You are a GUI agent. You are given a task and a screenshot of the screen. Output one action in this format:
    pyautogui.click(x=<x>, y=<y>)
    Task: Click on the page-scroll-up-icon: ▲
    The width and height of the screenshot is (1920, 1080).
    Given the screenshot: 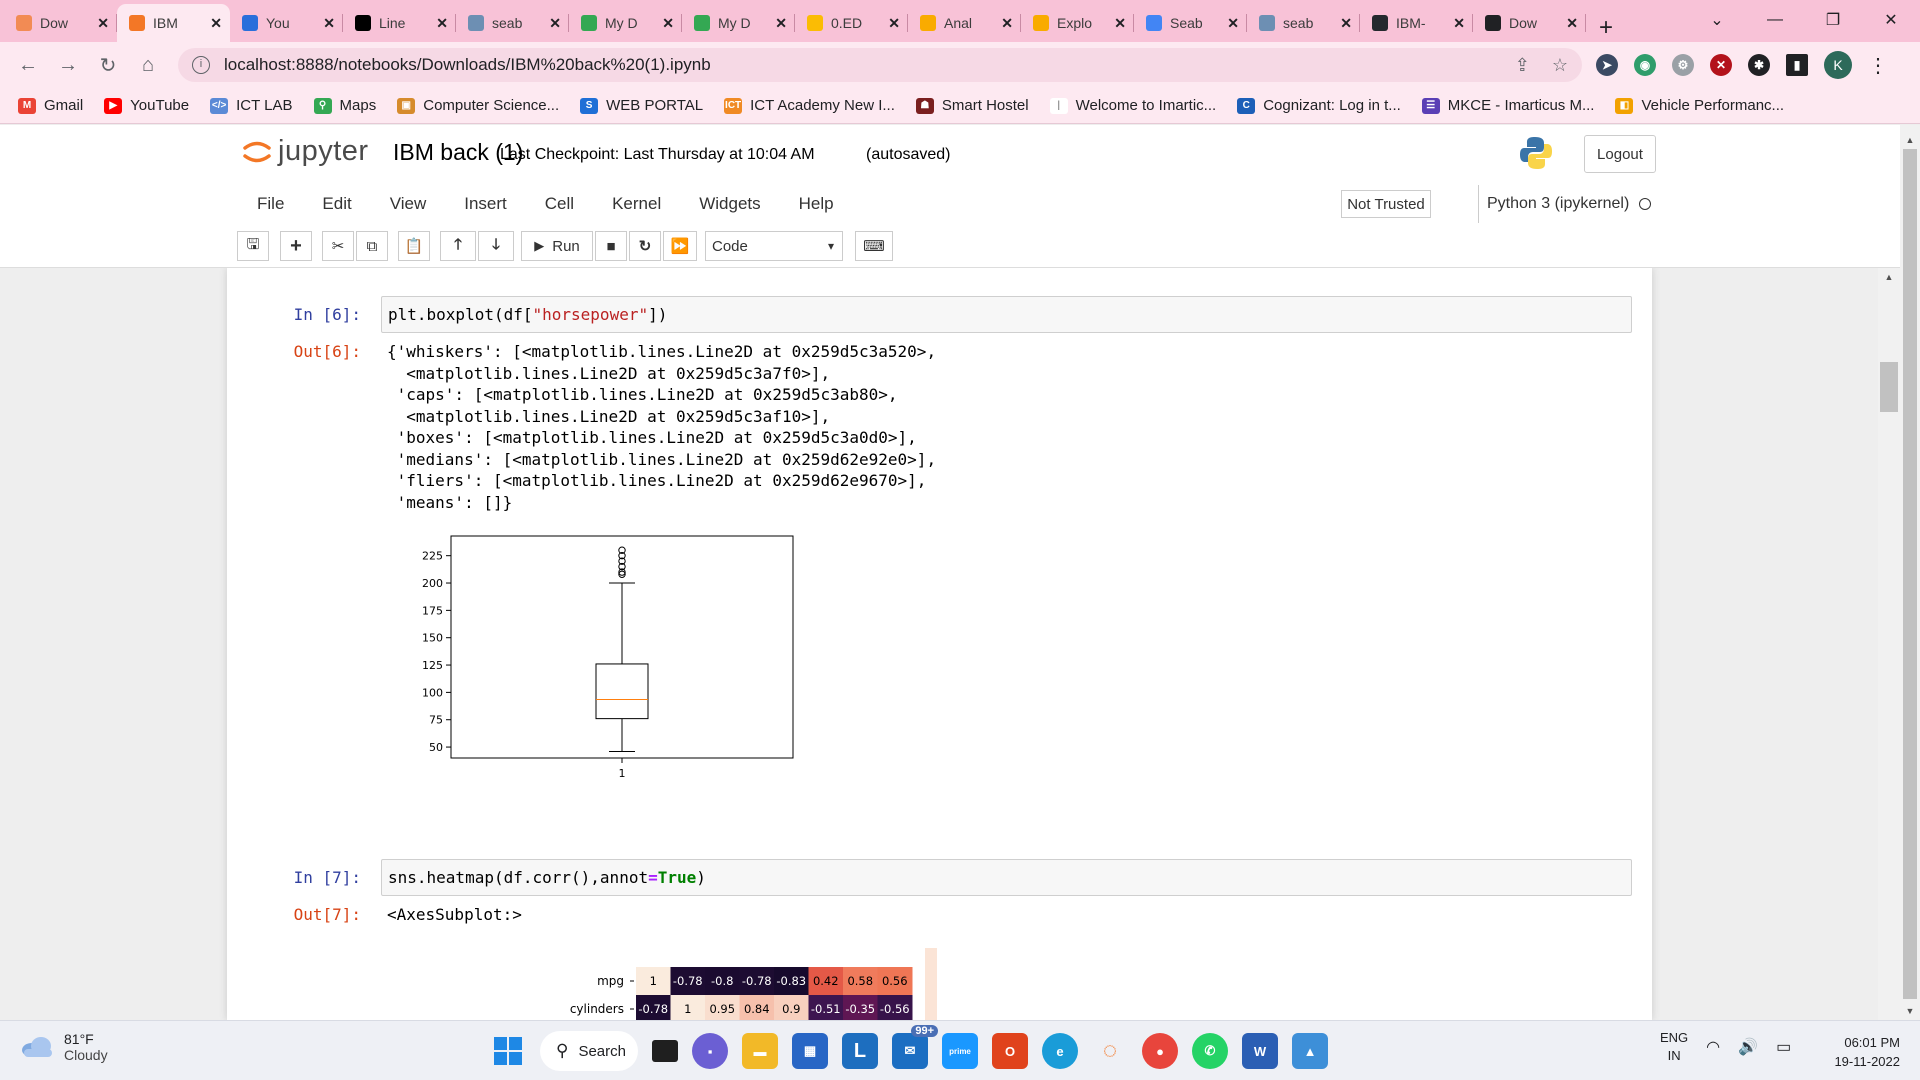 What is the action you would take?
    pyautogui.click(x=1910, y=140)
    